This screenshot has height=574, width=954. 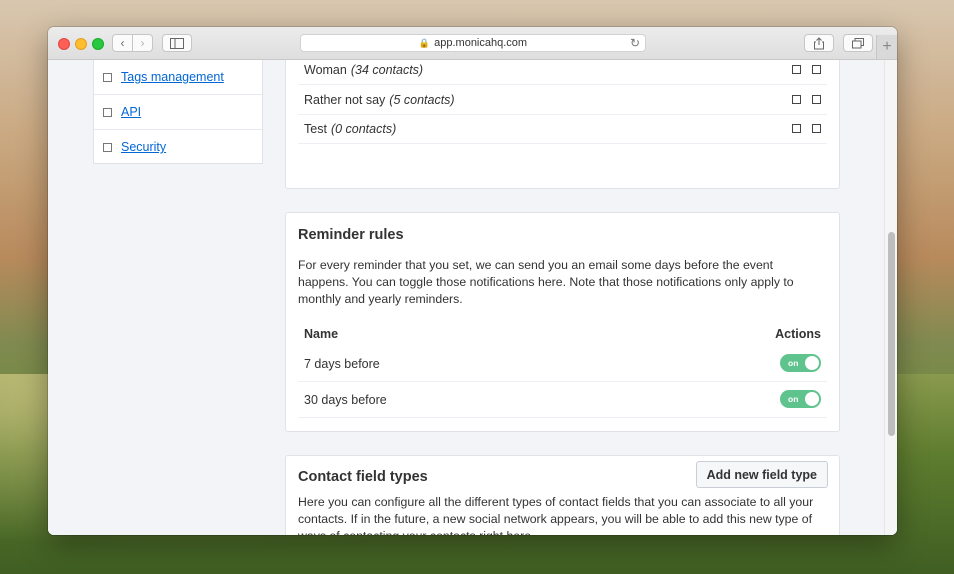 I want to click on contact-field-types-title: Contact field types, so click(x=363, y=477).